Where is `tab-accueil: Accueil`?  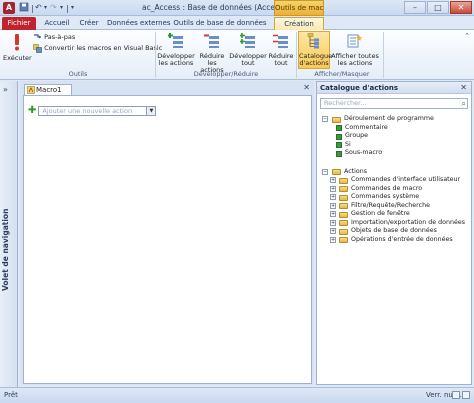
tab-accueil: Accueil is located at coordinates (57, 23).